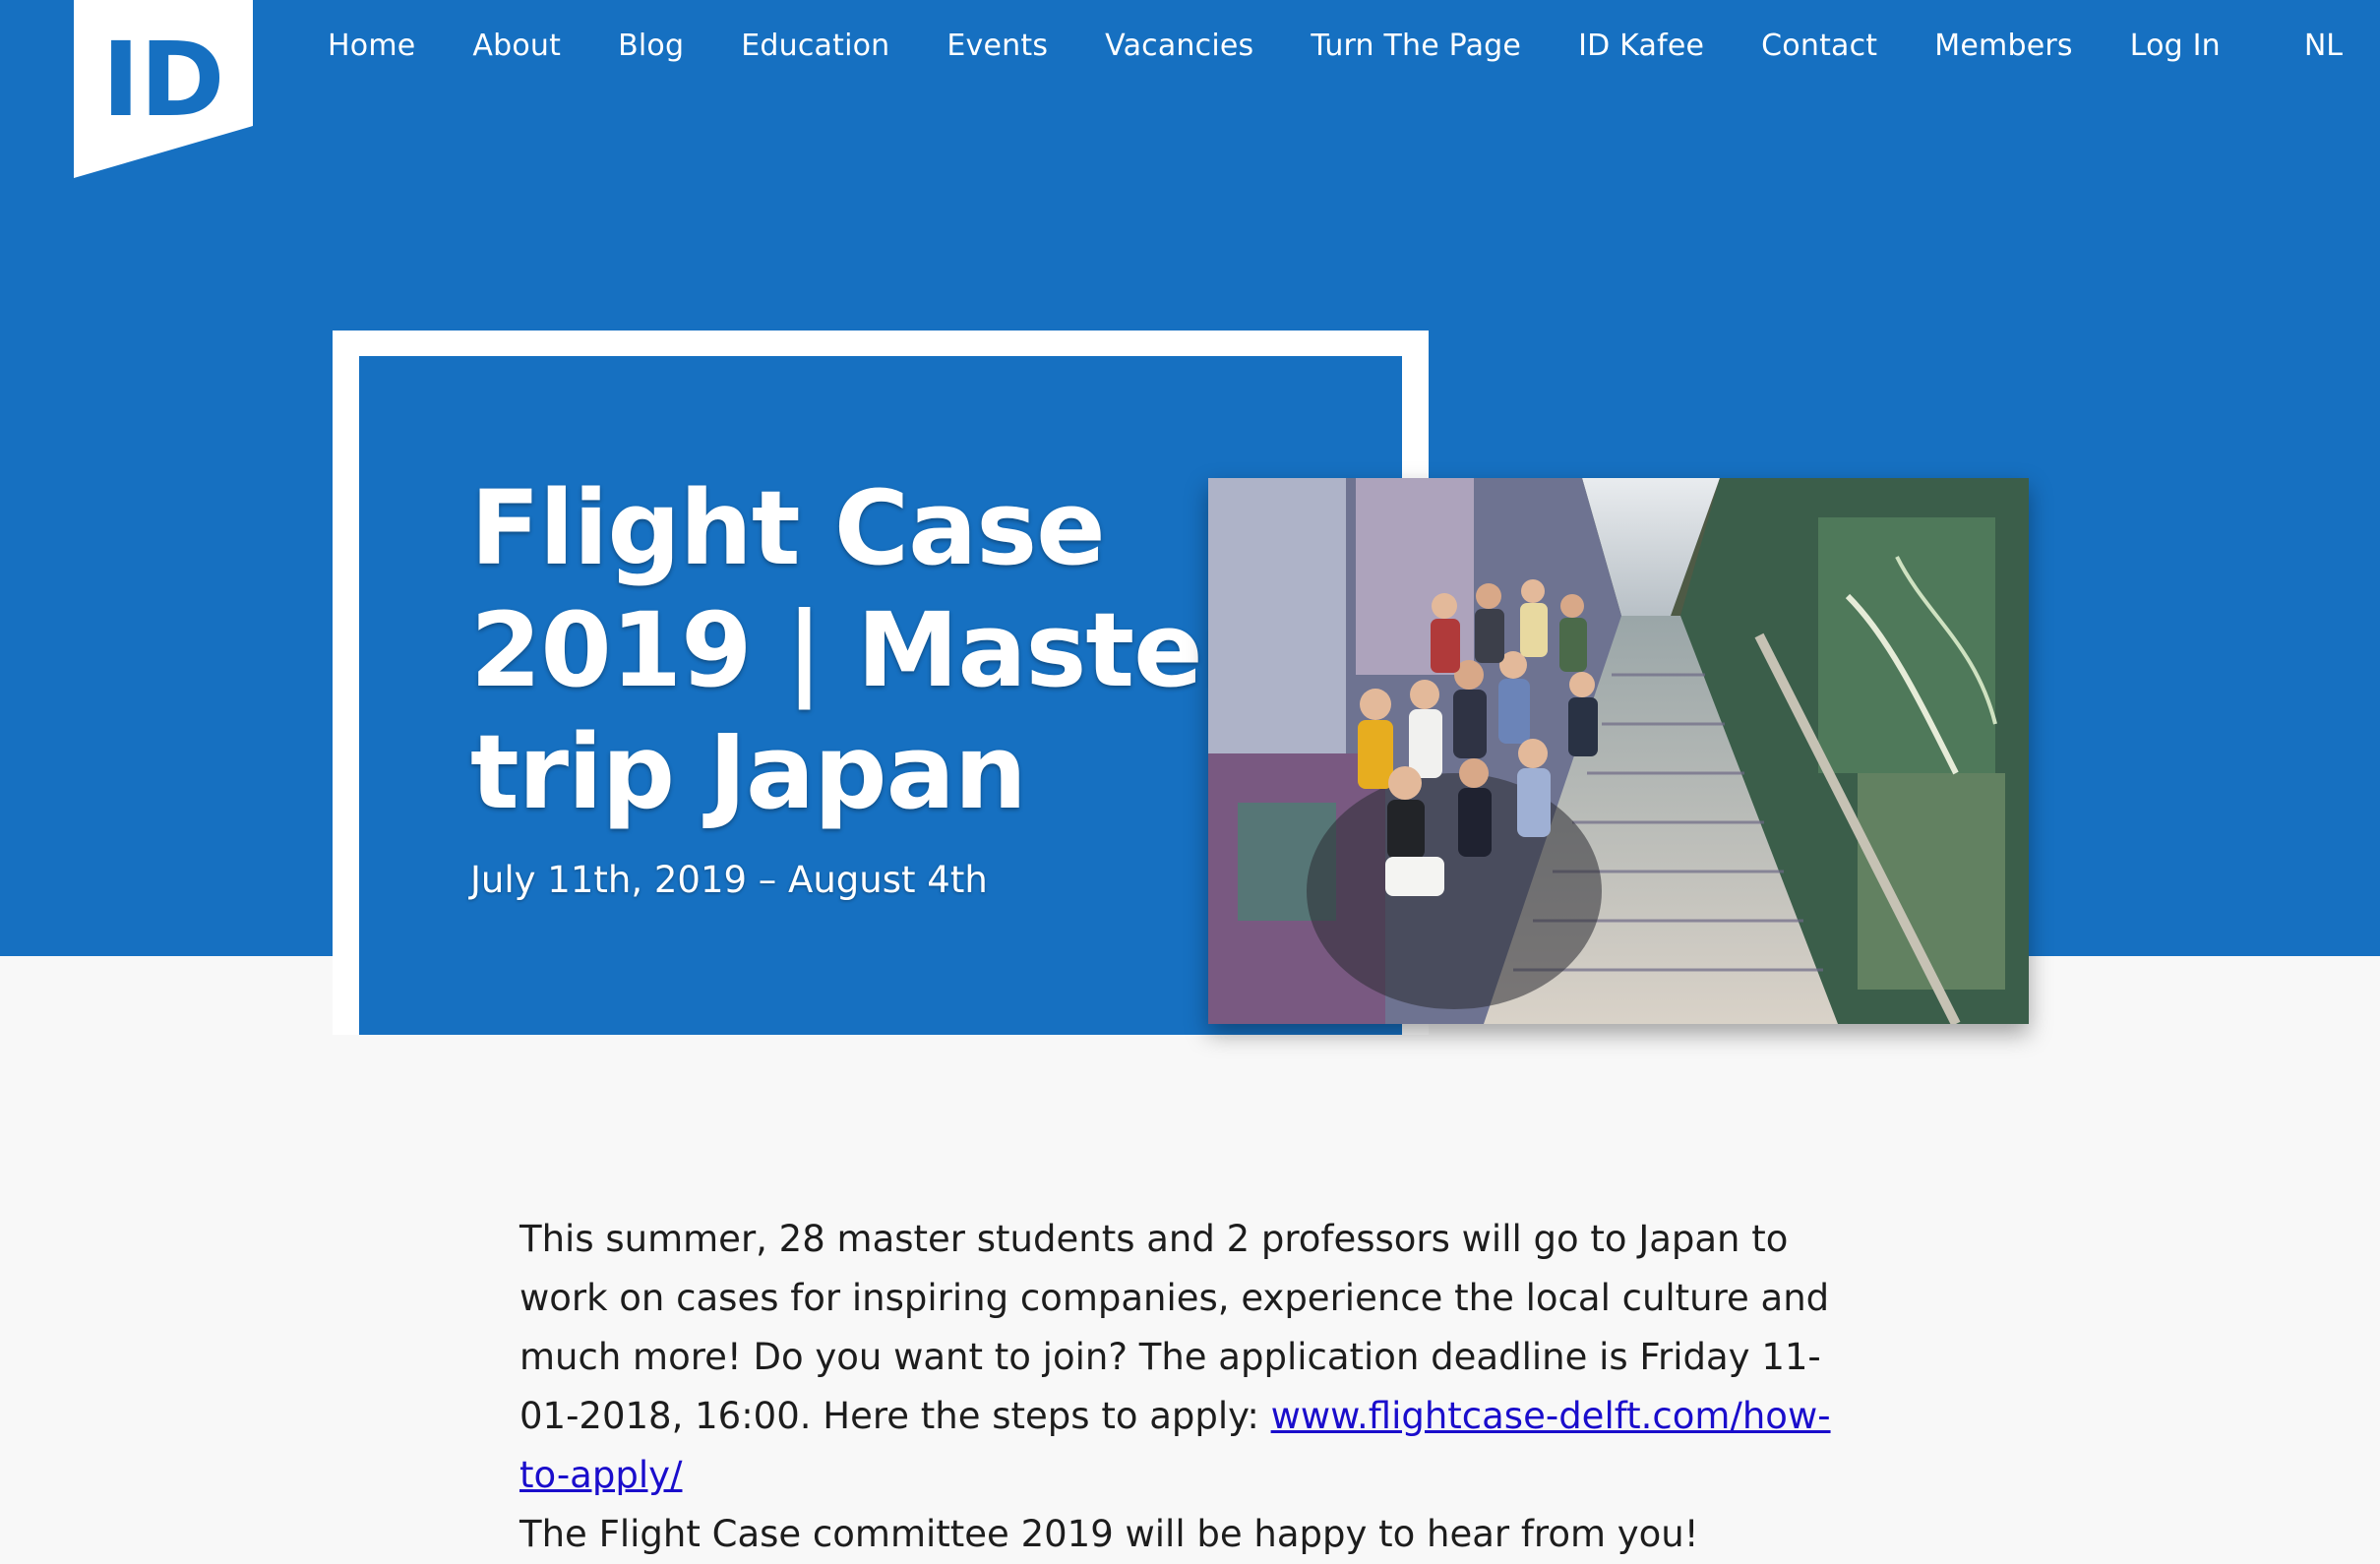 This screenshot has width=2380, height=1564. I want to click on nav-item-id-kafee: ID Kafee, so click(1641, 46).